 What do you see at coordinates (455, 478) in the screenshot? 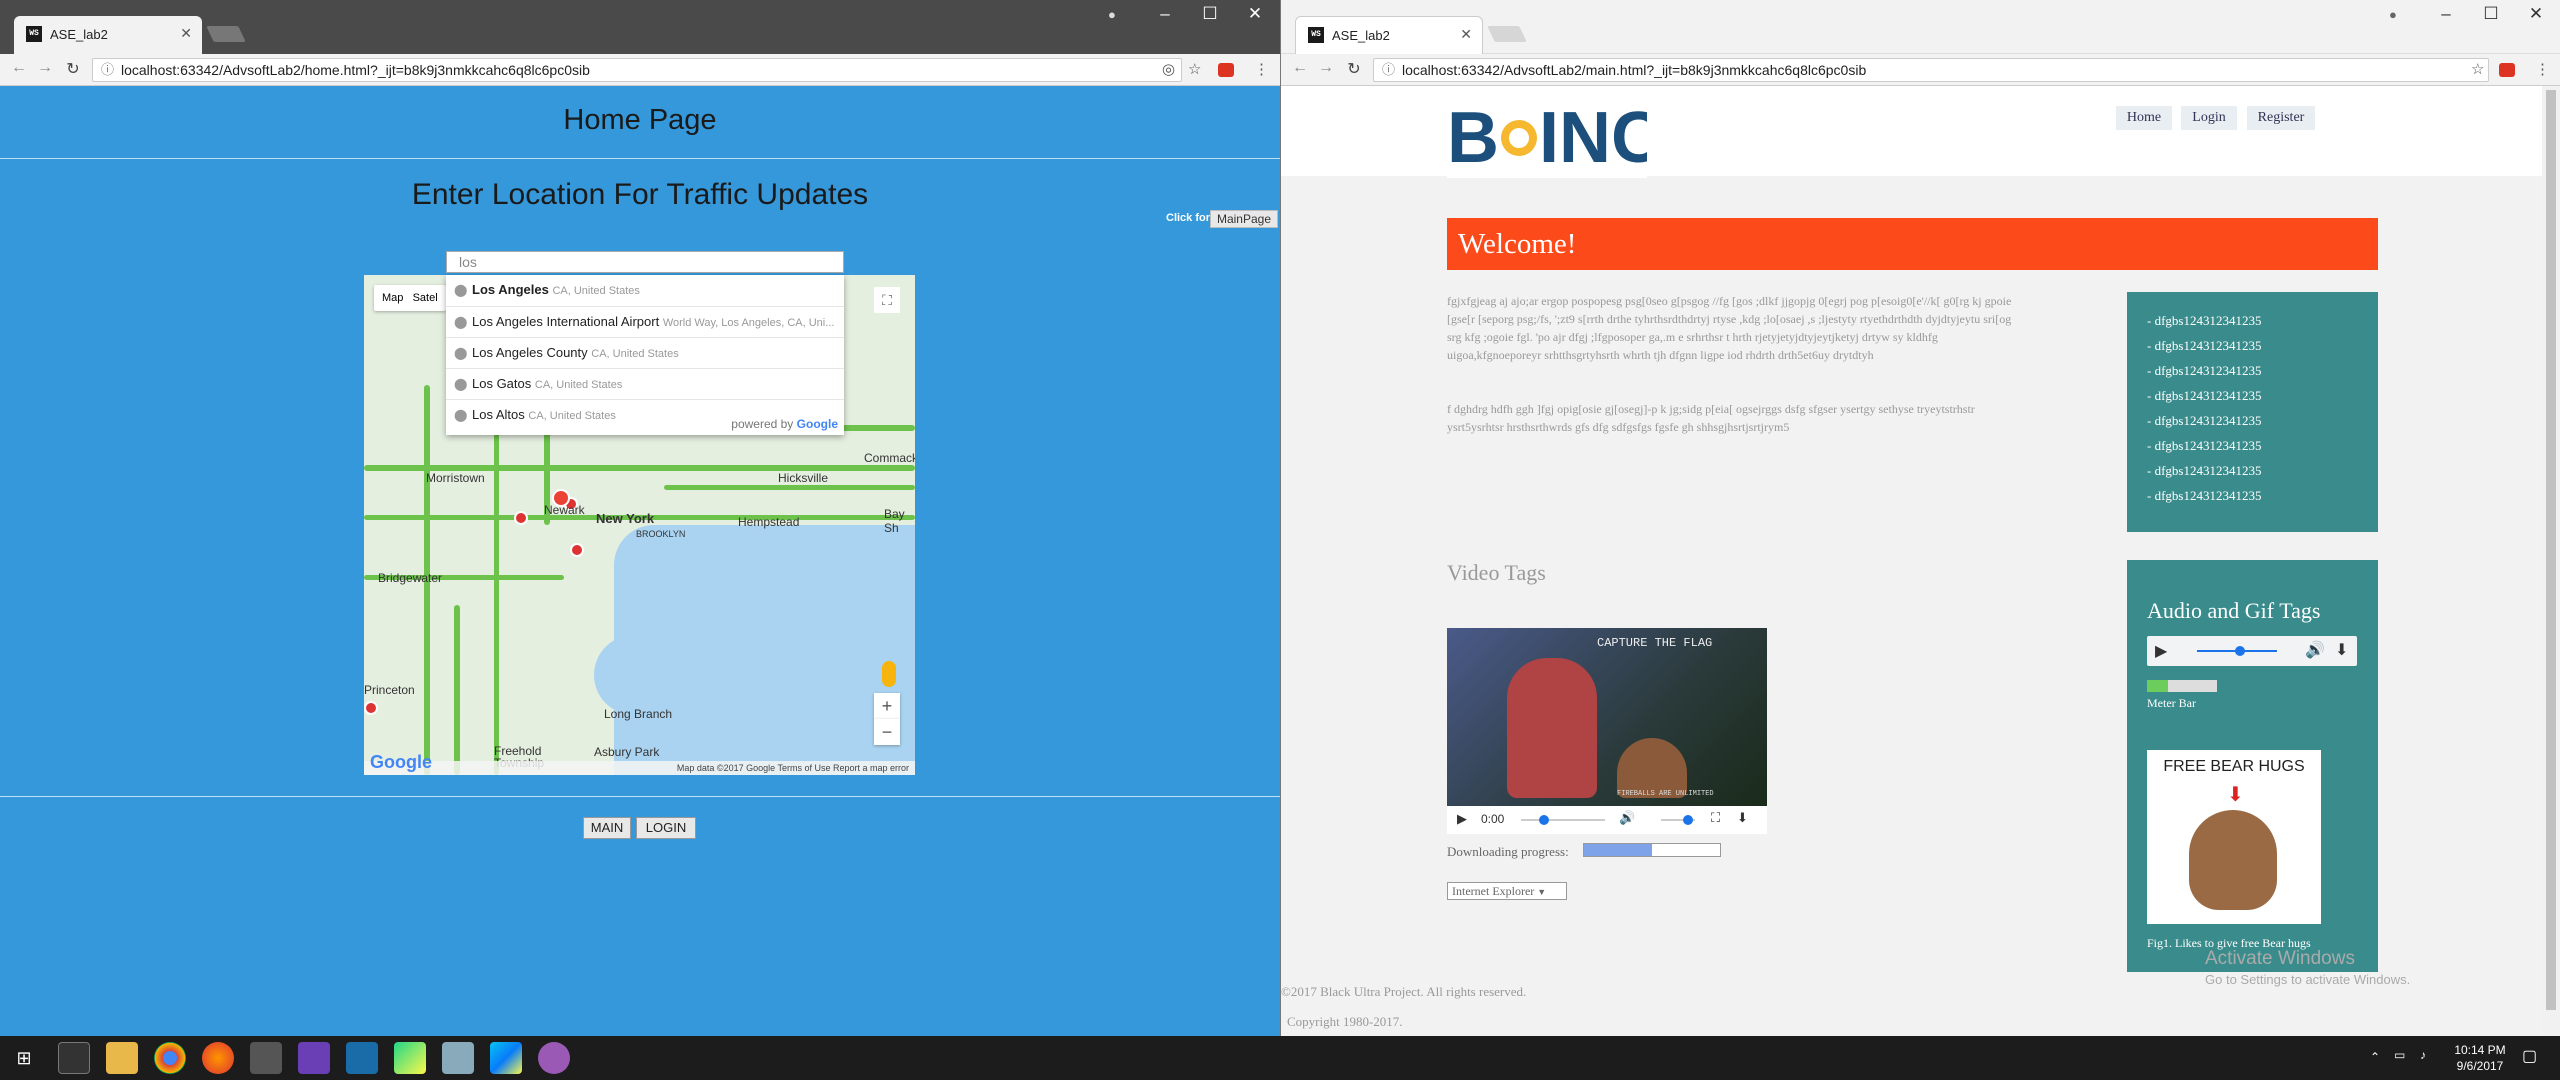
I see `city-label: Morristown` at bounding box center [455, 478].